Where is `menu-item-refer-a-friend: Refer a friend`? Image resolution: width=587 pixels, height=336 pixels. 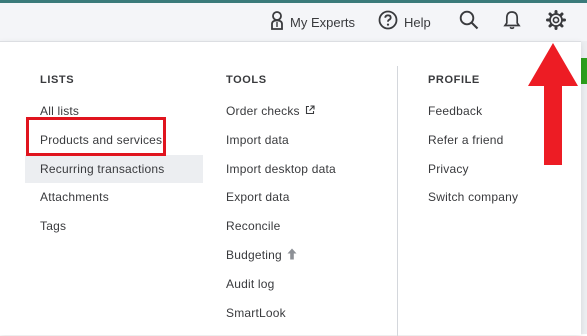
menu-item-refer-a-friend: Refer a friend is located at coordinates (466, 140).